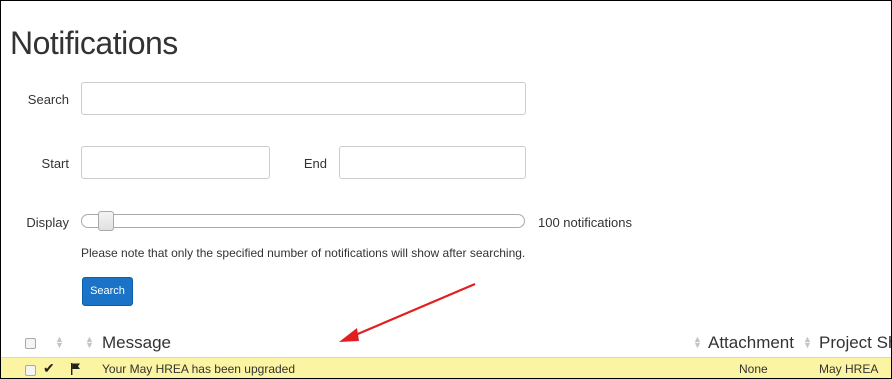  What do you see at coordinates (55, 163) in the screenshot?
I see `start-label: Start` at bounding box center [55, 163].